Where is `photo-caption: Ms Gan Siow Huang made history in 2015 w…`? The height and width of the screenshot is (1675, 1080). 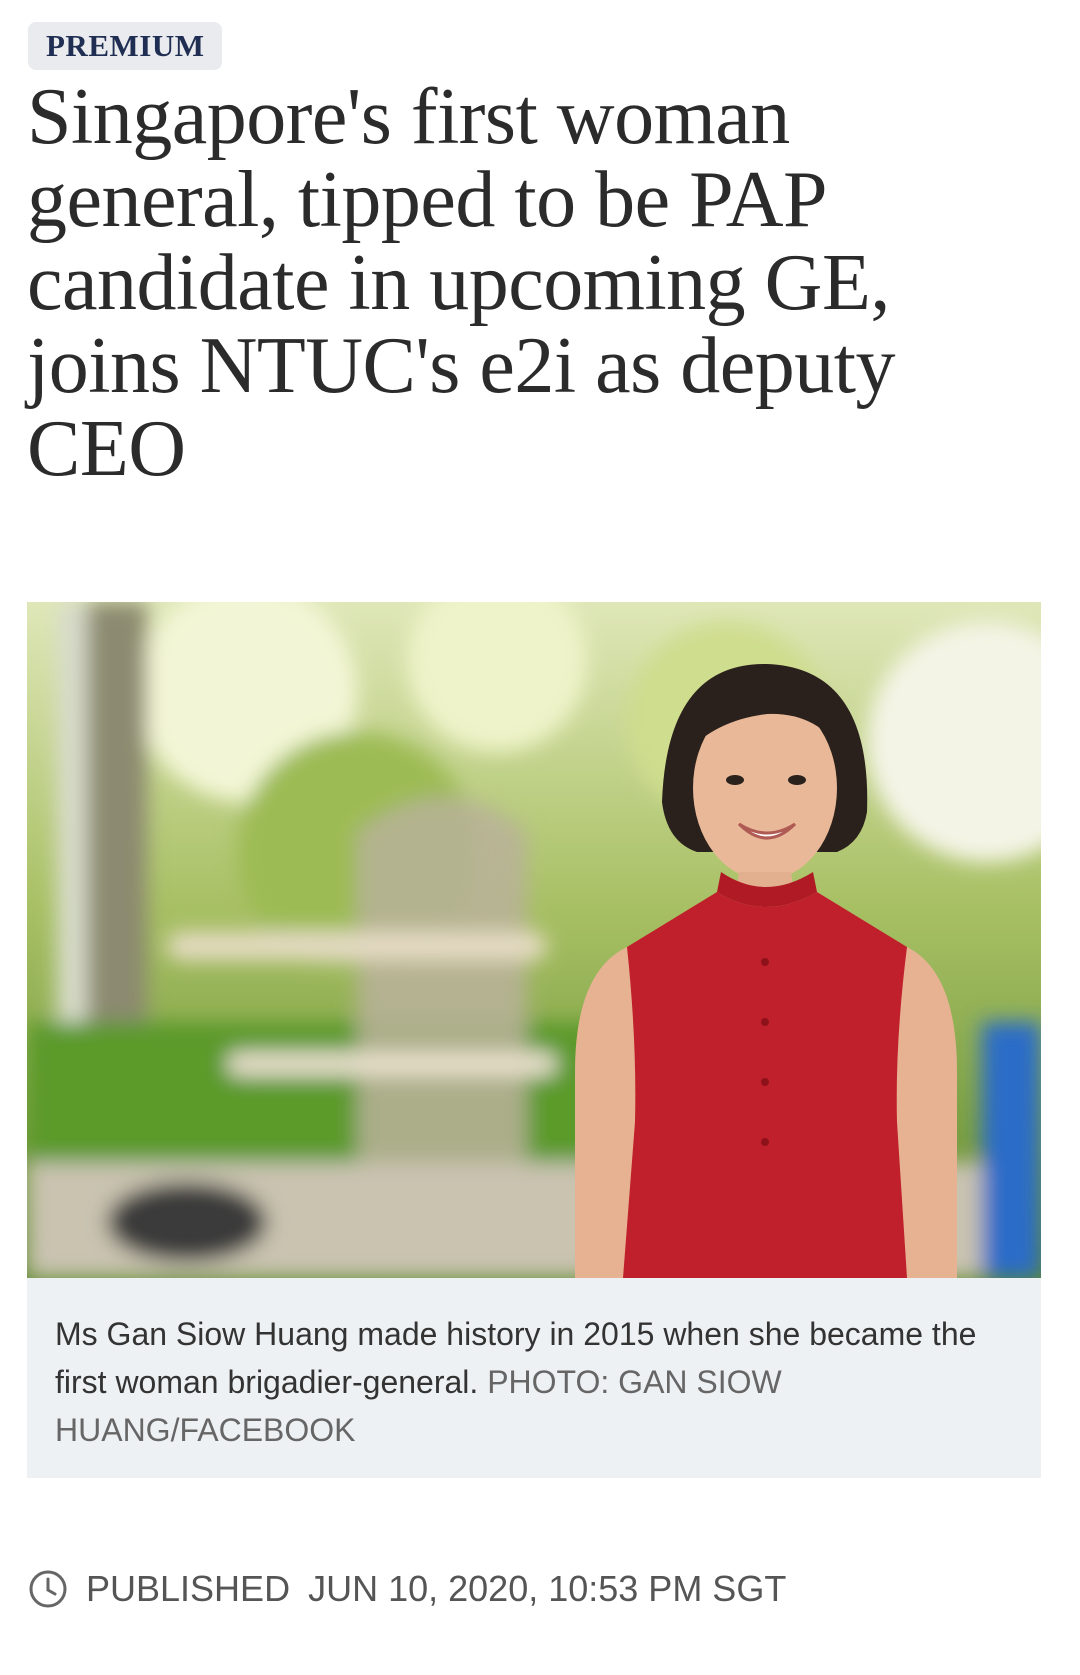
photo-caption: Ms Gan Siow Huang made history in 2015 w… is located at coordinates (534, 1378).